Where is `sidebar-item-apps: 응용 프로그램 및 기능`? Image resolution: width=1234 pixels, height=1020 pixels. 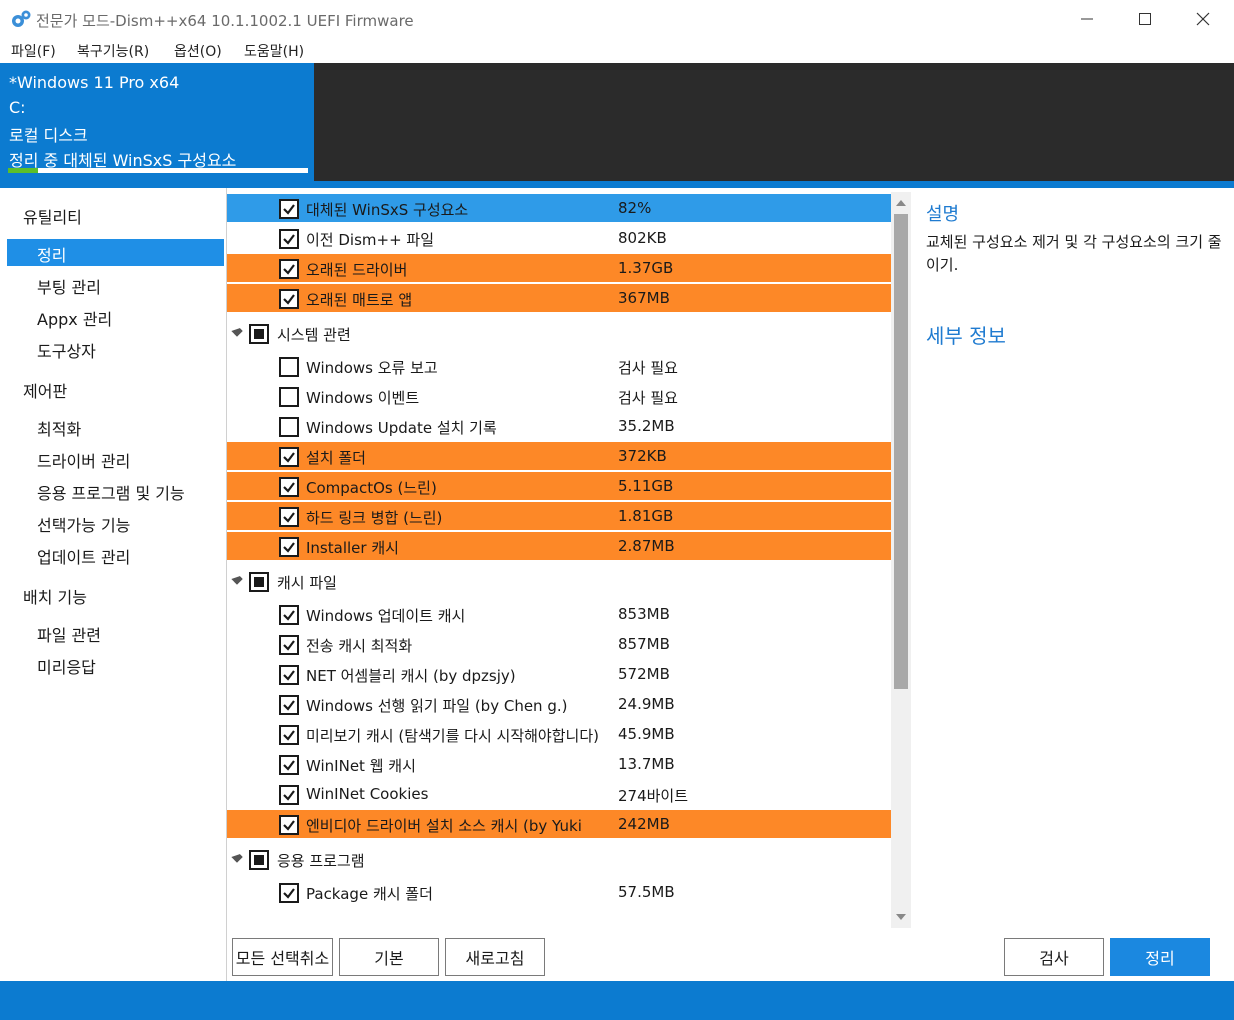 sidebar-item-apps: 응용 프로그램 및 기능 is located at coordinates (115, 490).